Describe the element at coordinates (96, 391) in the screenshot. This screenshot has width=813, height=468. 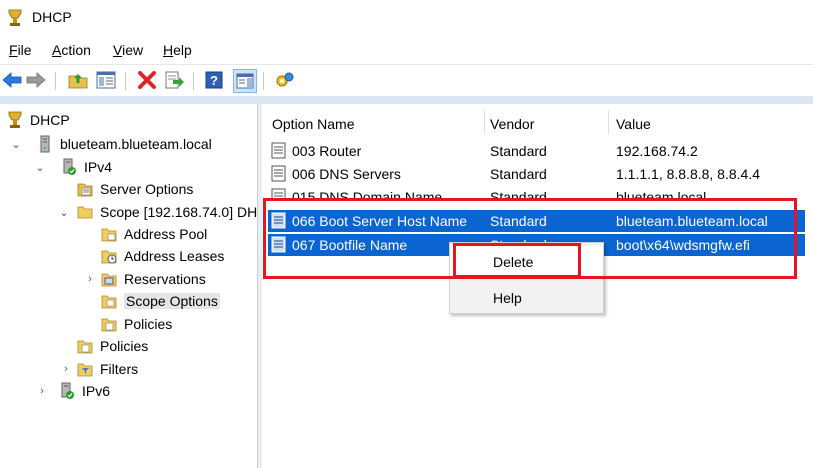
I see `tree-item-label: IPv6` at that location.